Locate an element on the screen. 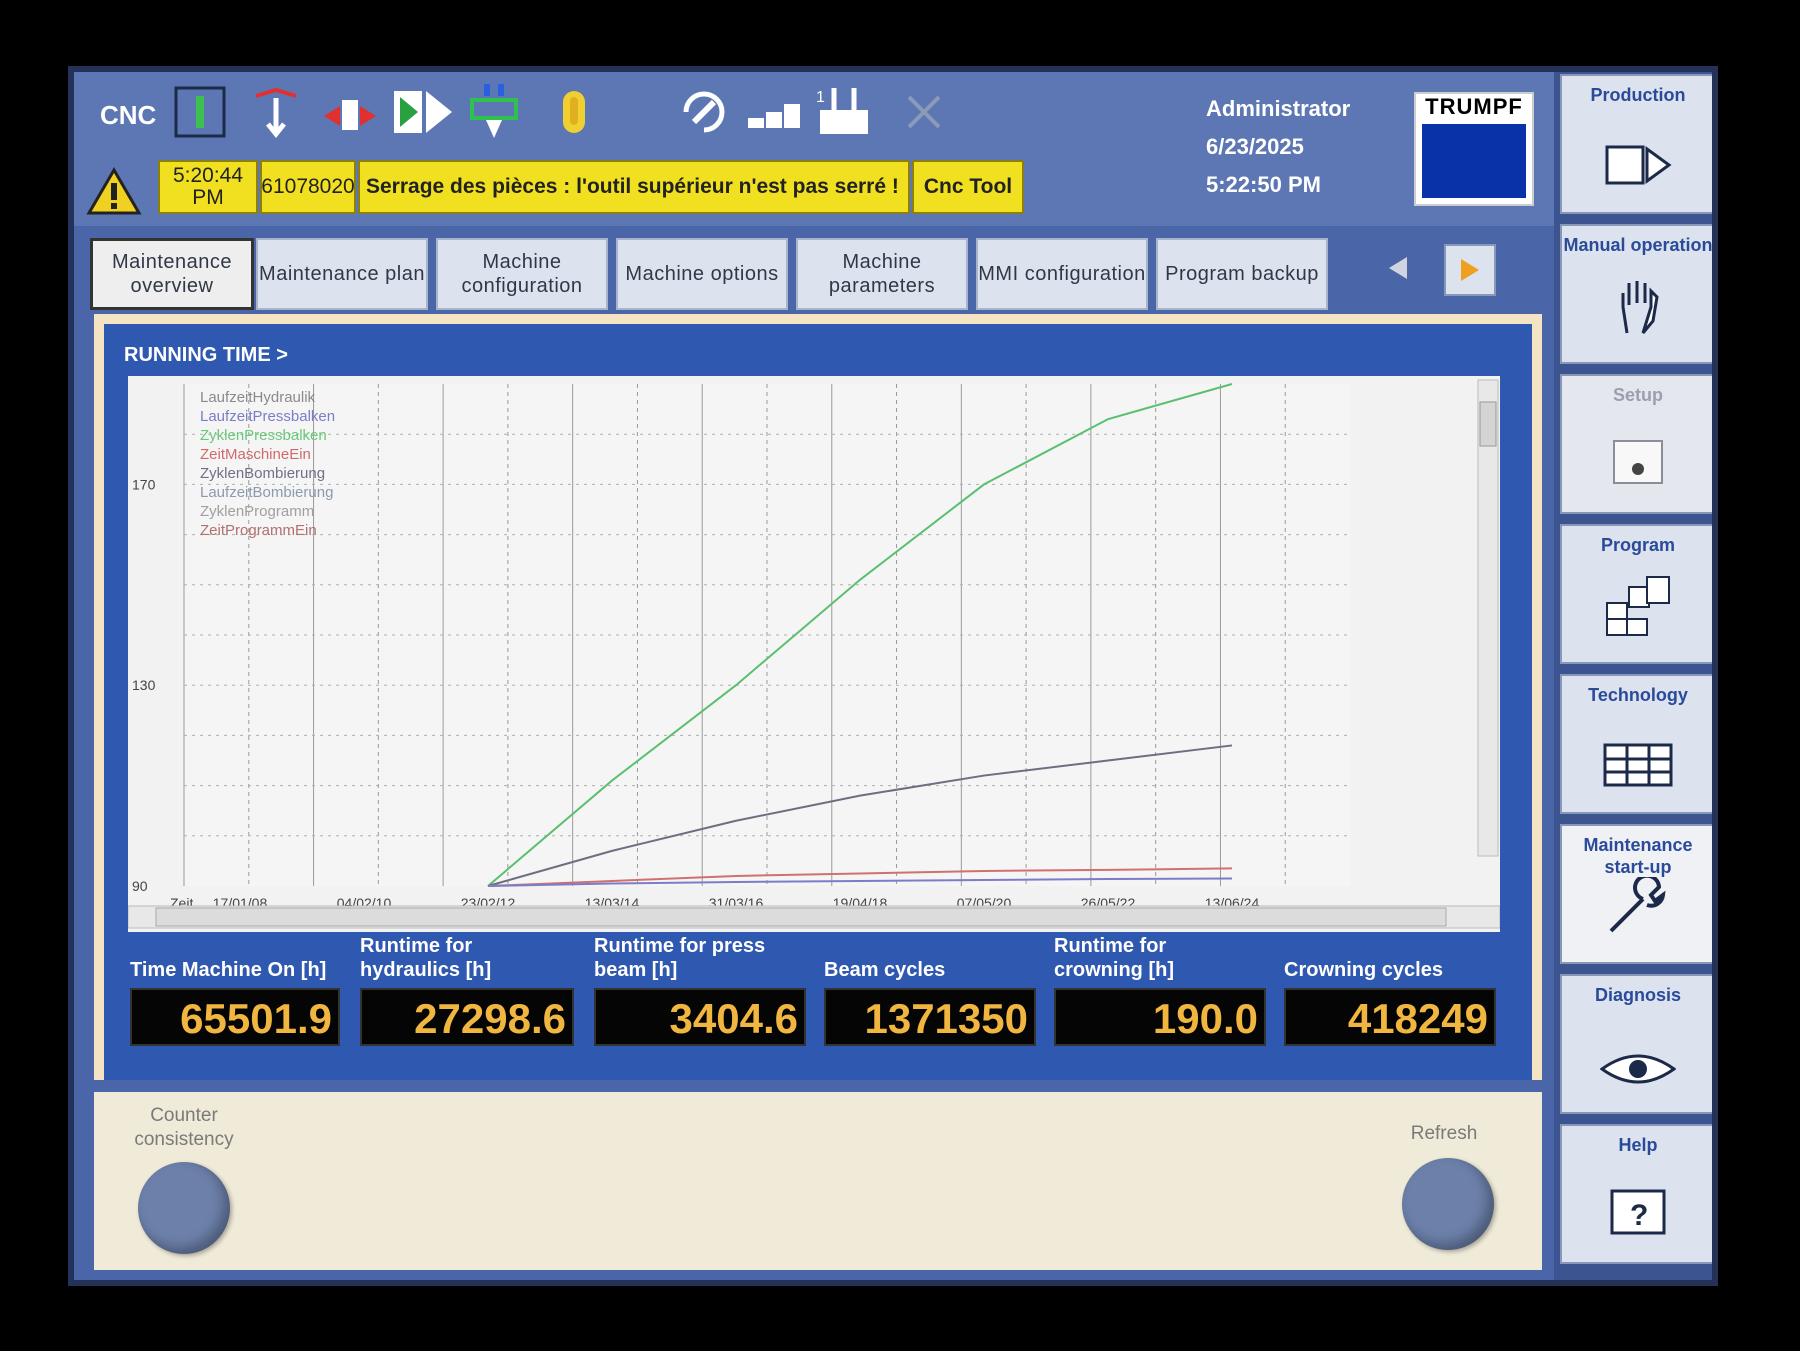  legend-entry: LaufzeitHydraulik is located at coordinates (258, 397).